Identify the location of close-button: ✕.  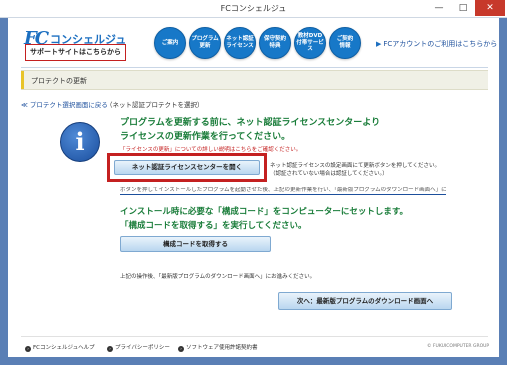
(490, 8).